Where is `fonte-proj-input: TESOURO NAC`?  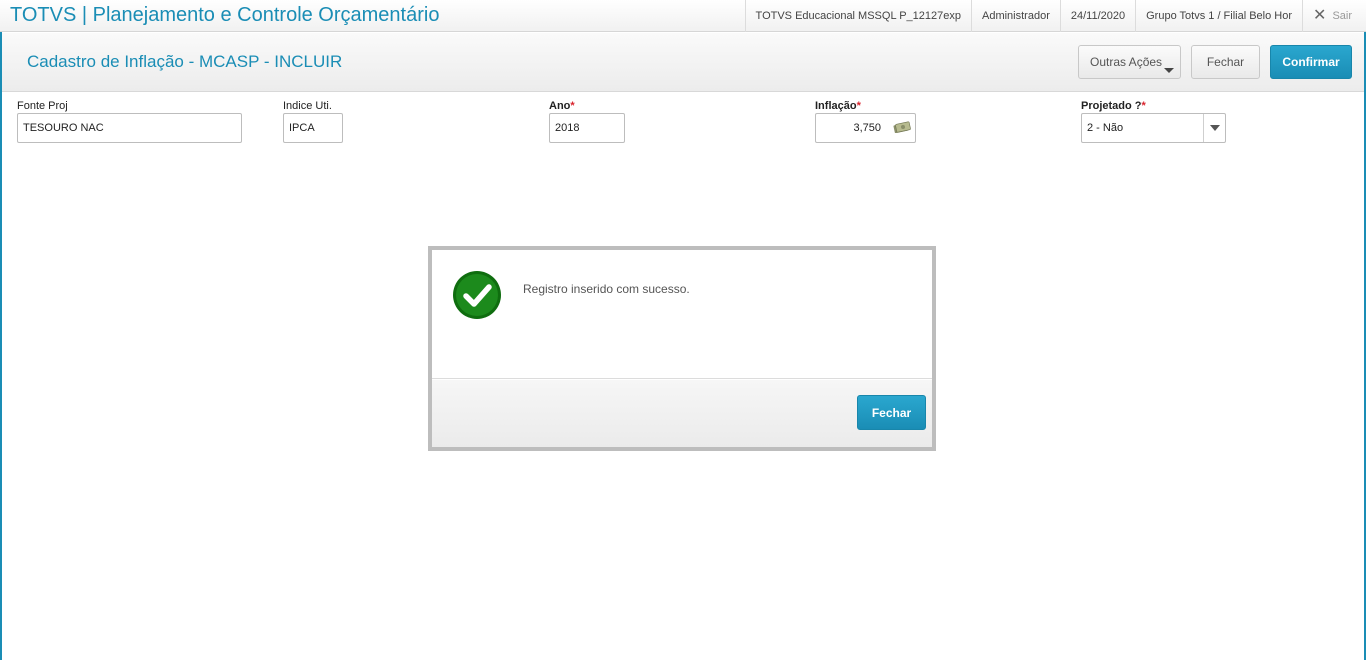 fonte-proj-input: TESOURO NAC is located at coordinates (129, 128).